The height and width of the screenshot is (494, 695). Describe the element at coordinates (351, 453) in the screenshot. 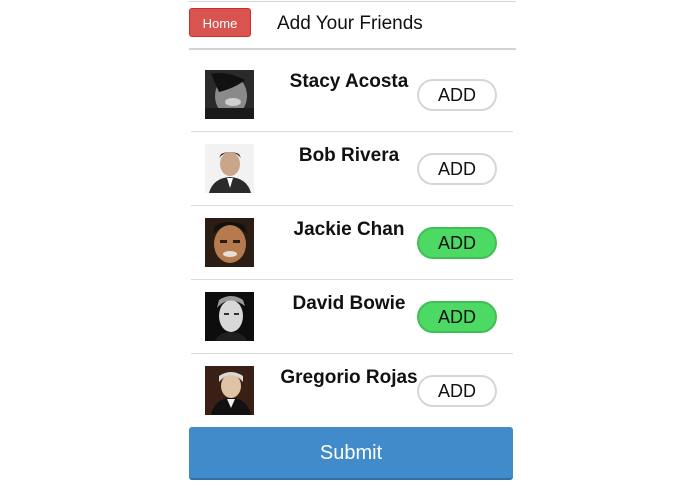

I see `submit-button: Submit` at that location.